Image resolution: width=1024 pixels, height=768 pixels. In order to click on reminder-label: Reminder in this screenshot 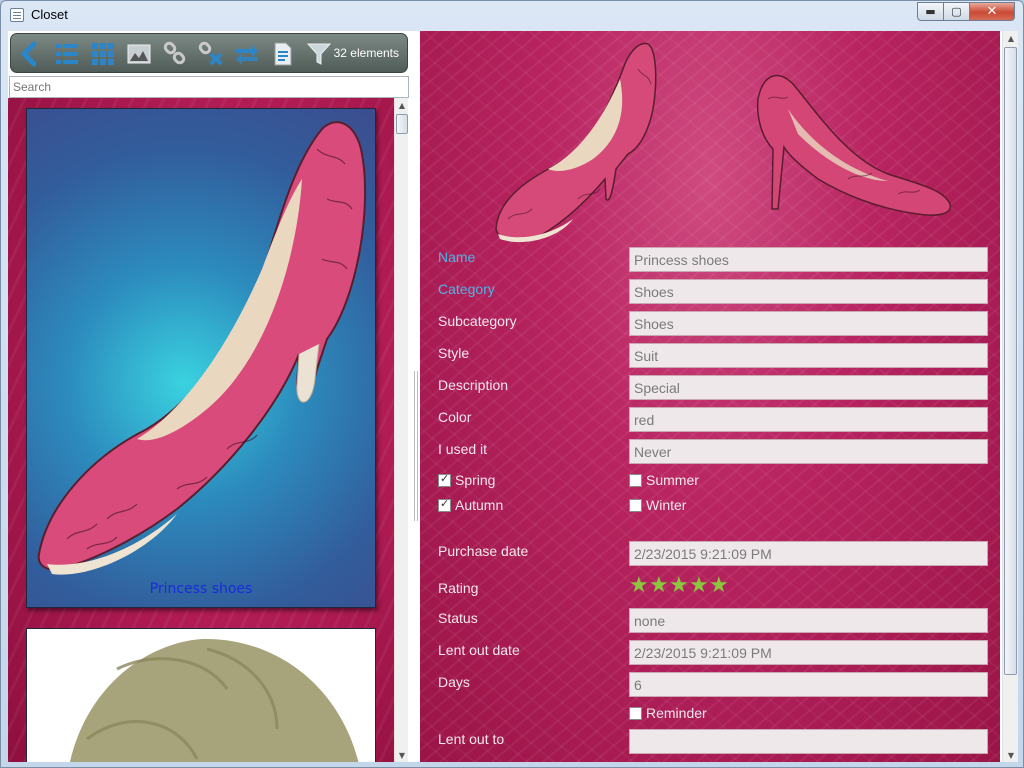, I will do `click(676, 713)`.